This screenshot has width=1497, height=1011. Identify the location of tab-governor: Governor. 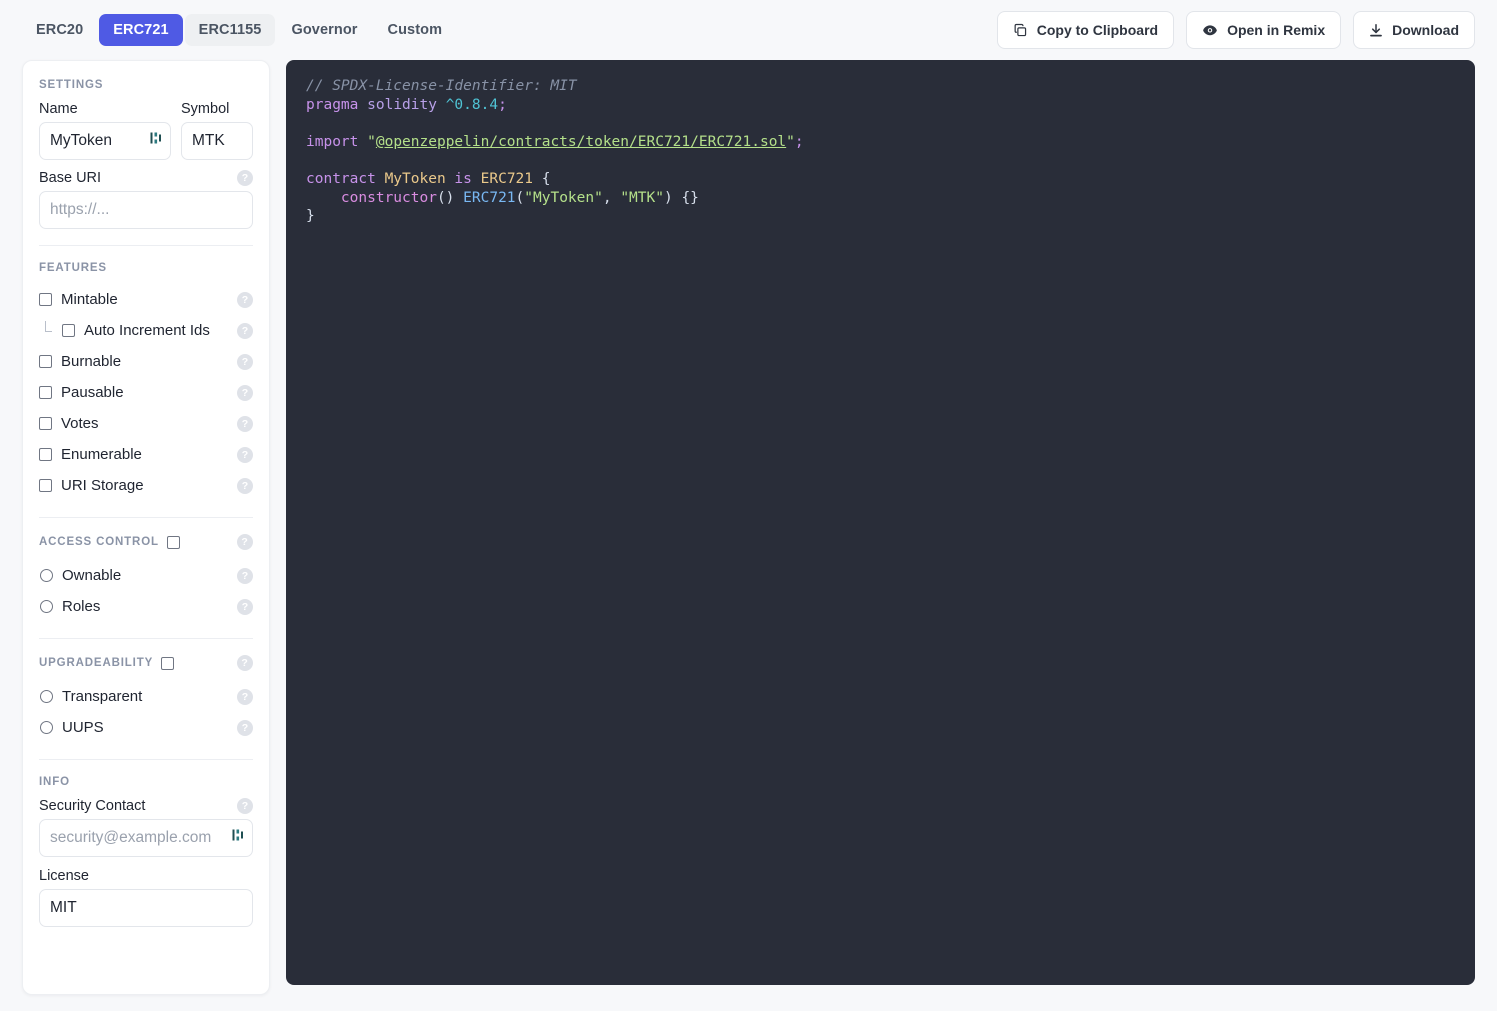
(324, 30).